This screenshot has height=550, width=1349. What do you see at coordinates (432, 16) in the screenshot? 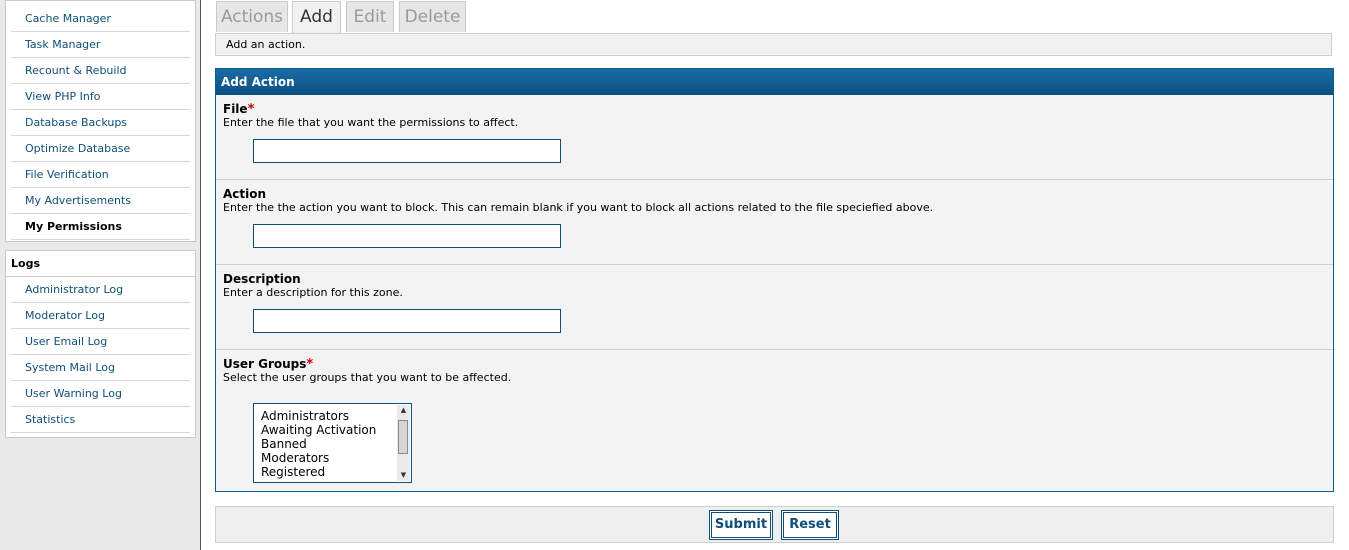
I see `tab-delete: Delete` at bounding box center [432, 16].